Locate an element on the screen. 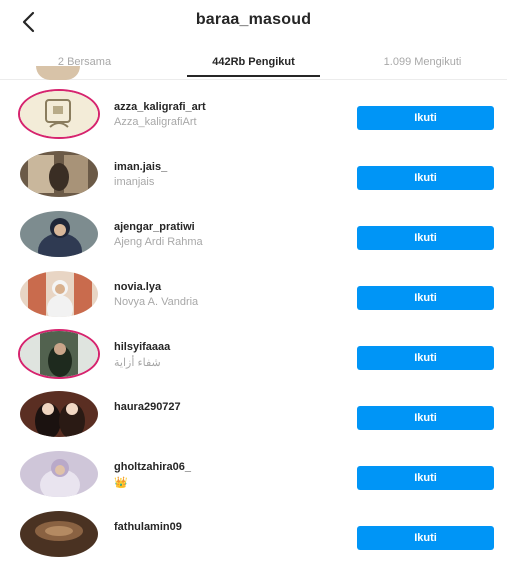 Image resolution: width=507 pixels, height=564 pixels. username: haura290727 is located at coordinates (229, 407).